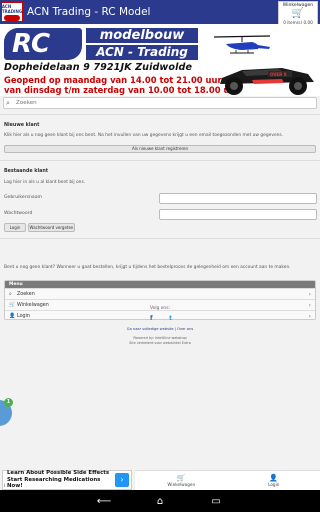  I want to click on new-customer-title: Nieuwe klant, so click(22, 125).